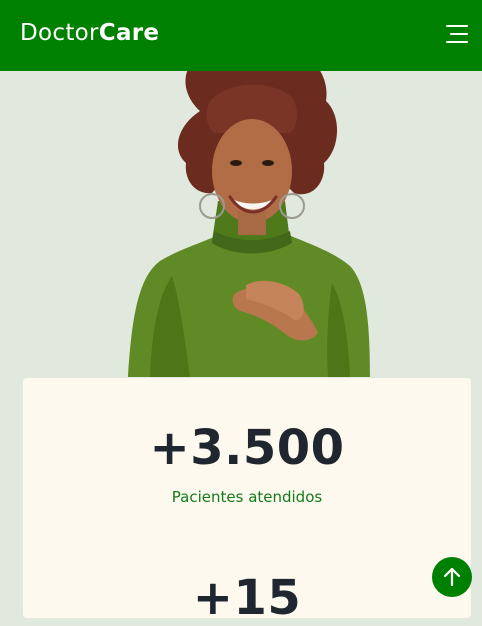  I want to click on arrow-up-icon, so click(452, 577).